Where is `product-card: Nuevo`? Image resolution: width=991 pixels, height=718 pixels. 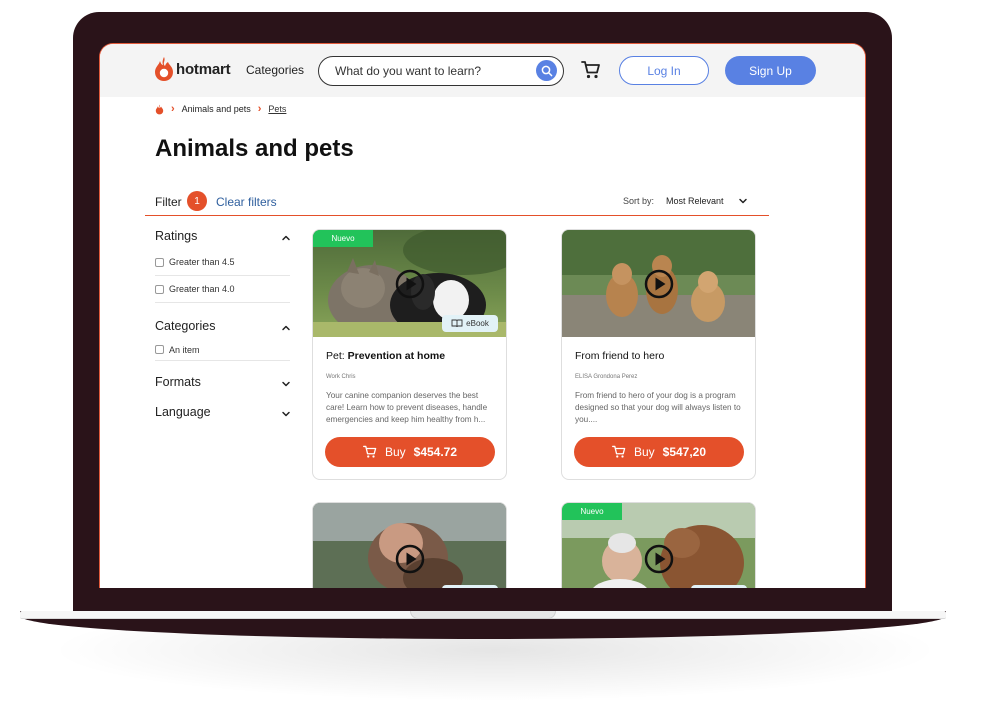 product-card: Nuevo is located at coordinates (658, 545).